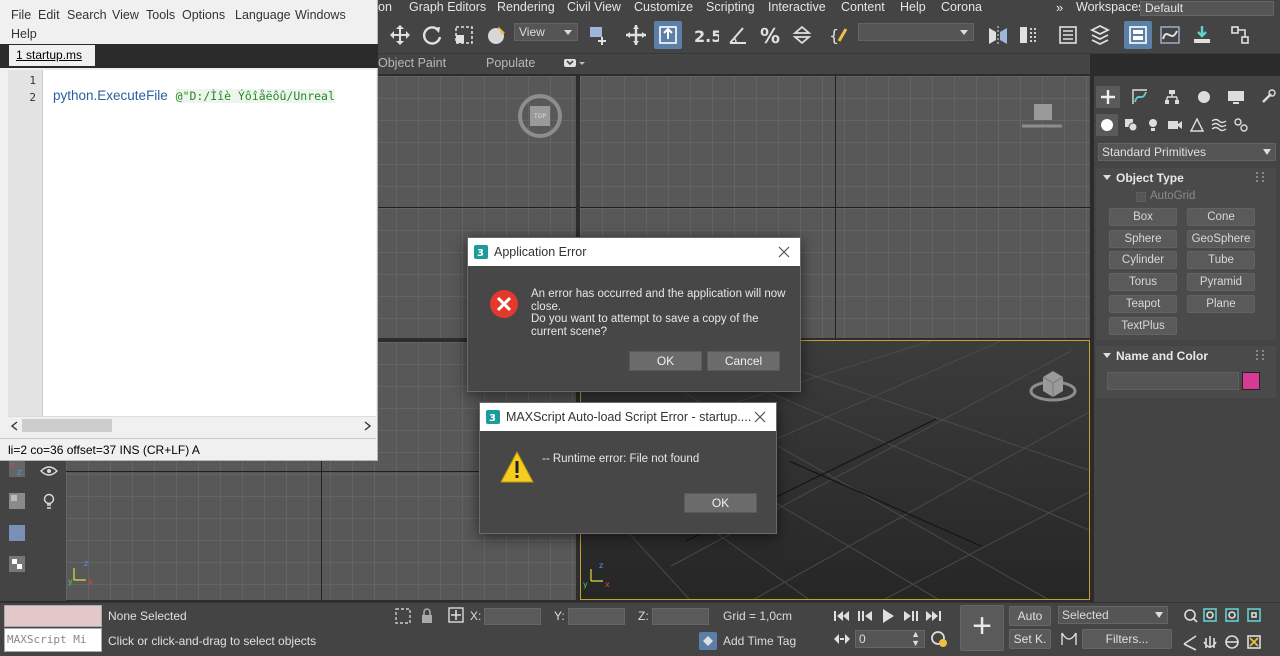 The image size is (1280, 656). What do you see at coordinates (636, 35) in the screenshot?
I see `select-and-manipulate-icon` at bounding box center [636, 35].